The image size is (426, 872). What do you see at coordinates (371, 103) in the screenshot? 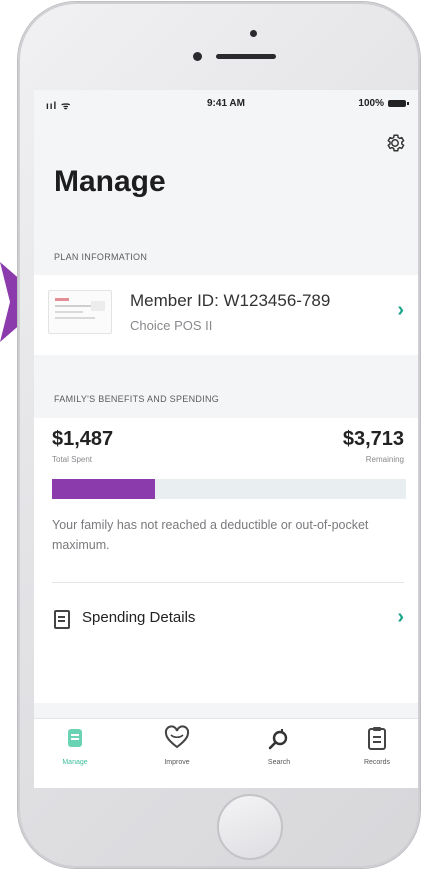
I see `battery-percent: 100%` at bounding box center [371, 103].